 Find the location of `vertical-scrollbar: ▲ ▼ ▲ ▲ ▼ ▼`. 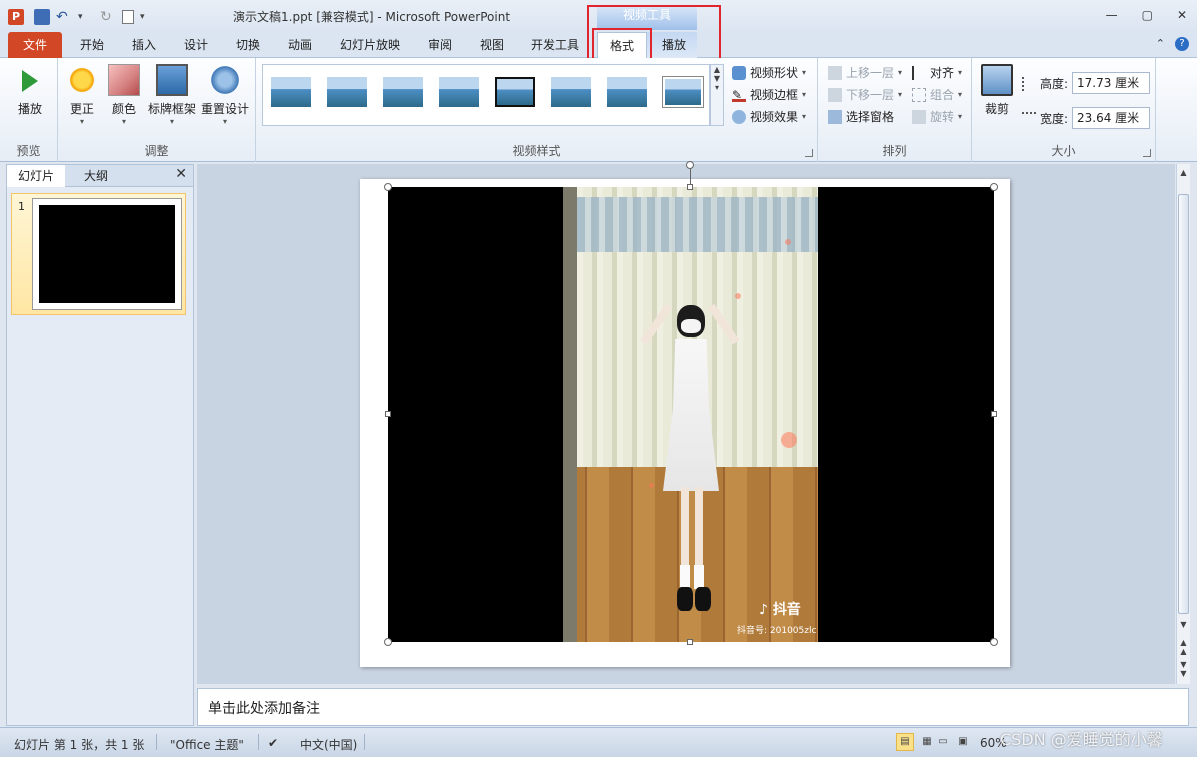

vertical-scrollbar: ▲ ▼ ▲ ▲ ▼ ▼ is located at coordinates (1183, 424).